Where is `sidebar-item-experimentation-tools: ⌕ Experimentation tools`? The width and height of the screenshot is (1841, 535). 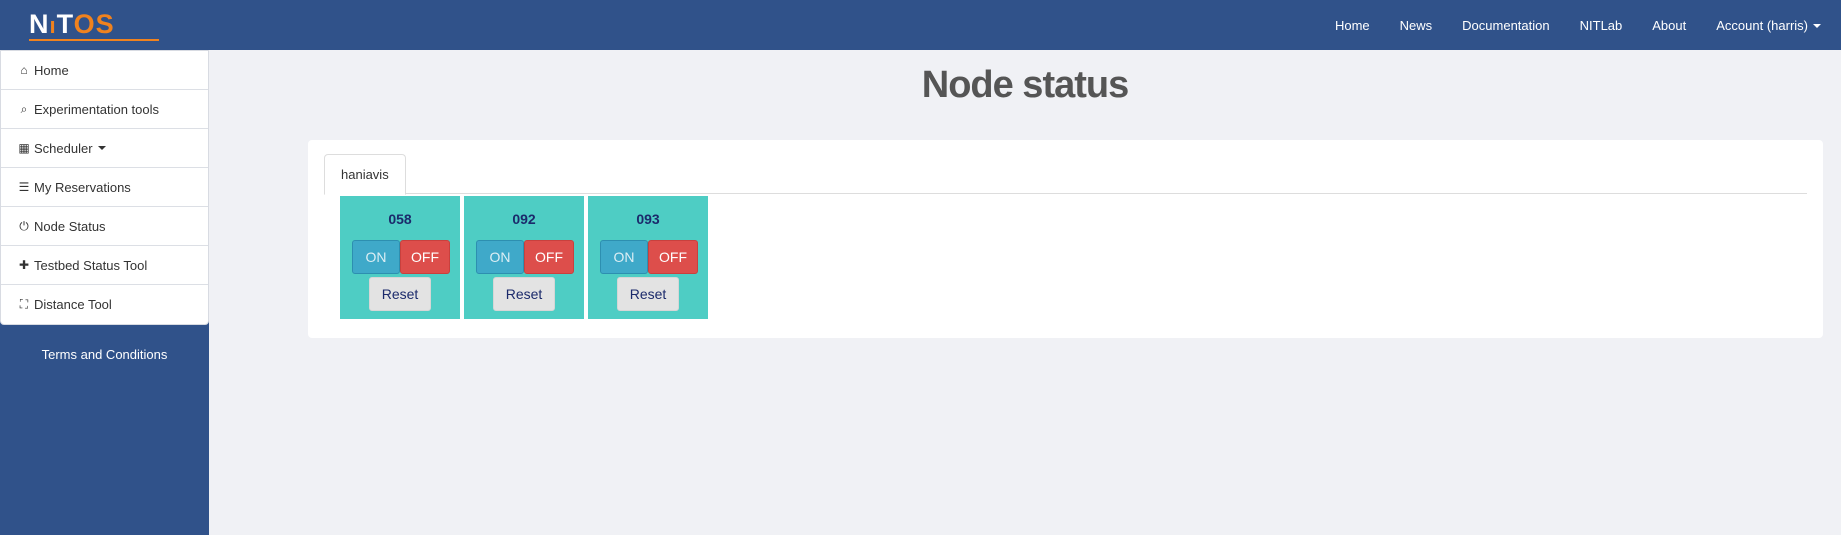
sidebar-item-experimentation-tools: ⌕ Experimentation tools is located at coordinates (104, 109).